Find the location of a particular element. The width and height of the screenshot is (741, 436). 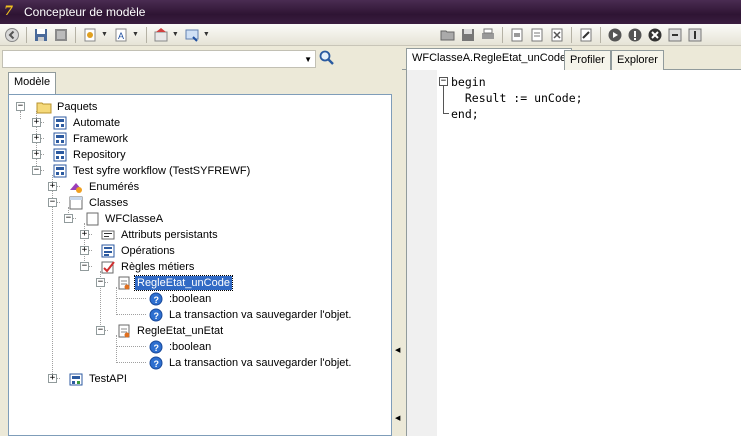

svg-text: A is located at coordinates (121, 36).